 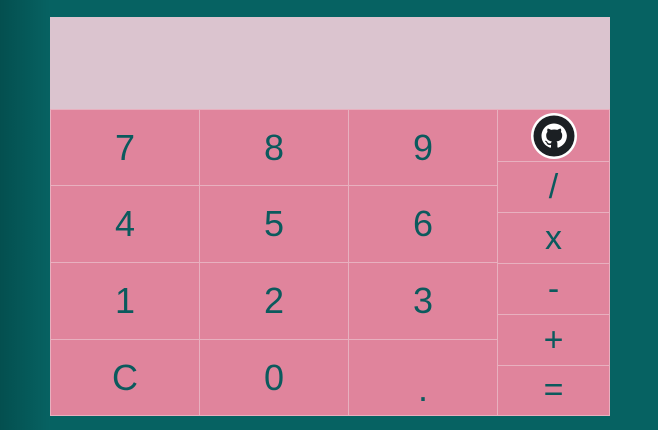 I want to click on key-2: 2, so click(x=274, y=301).